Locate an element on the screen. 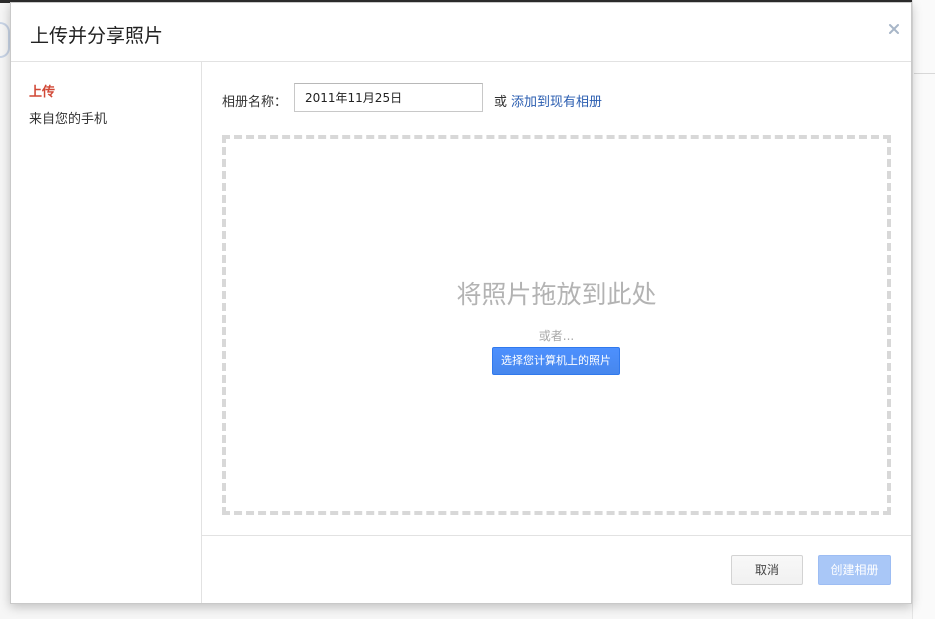 The image size is (935, 619). dialog-header: 上传并分享照片 is located at coordinates (461, 32).